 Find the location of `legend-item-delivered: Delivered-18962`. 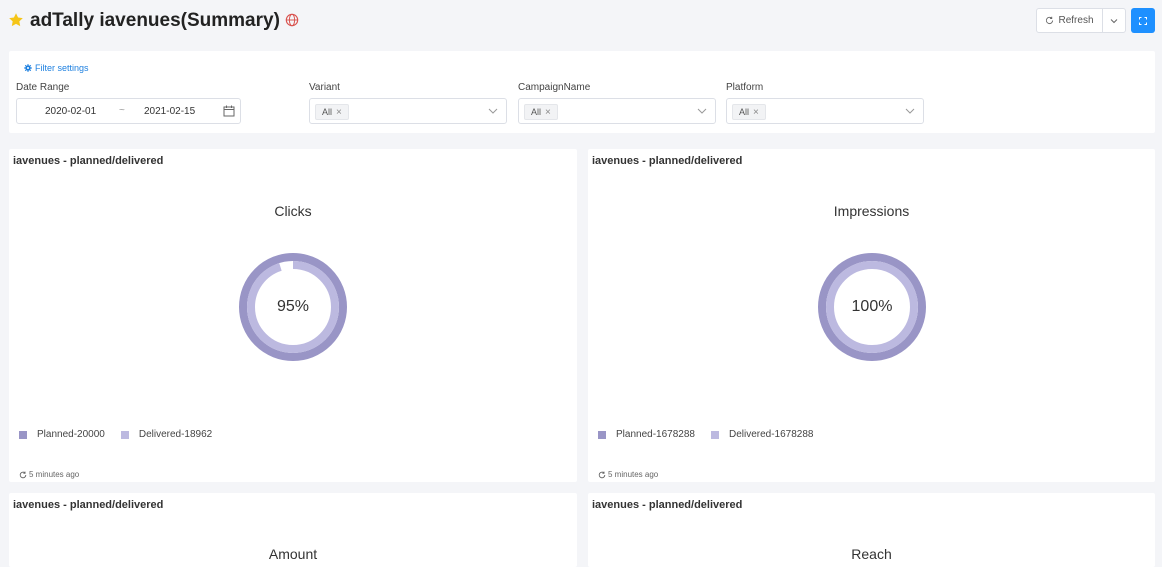

legend-item-delivered: Delivered-18962 is located at coordinates (166, 434).